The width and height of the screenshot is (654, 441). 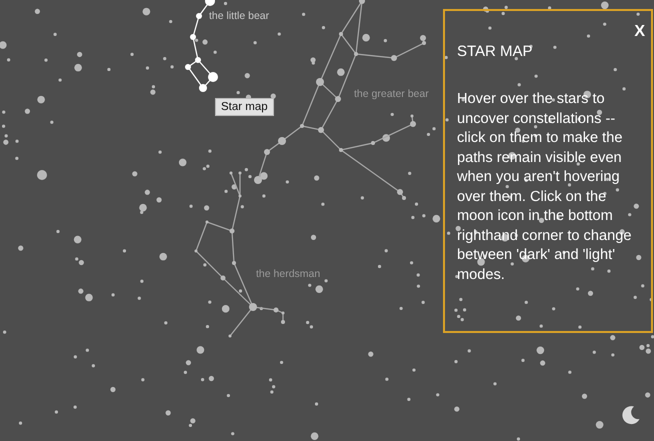 I want to click on constellation-label: the herdsman, so click(x=288, y=274).